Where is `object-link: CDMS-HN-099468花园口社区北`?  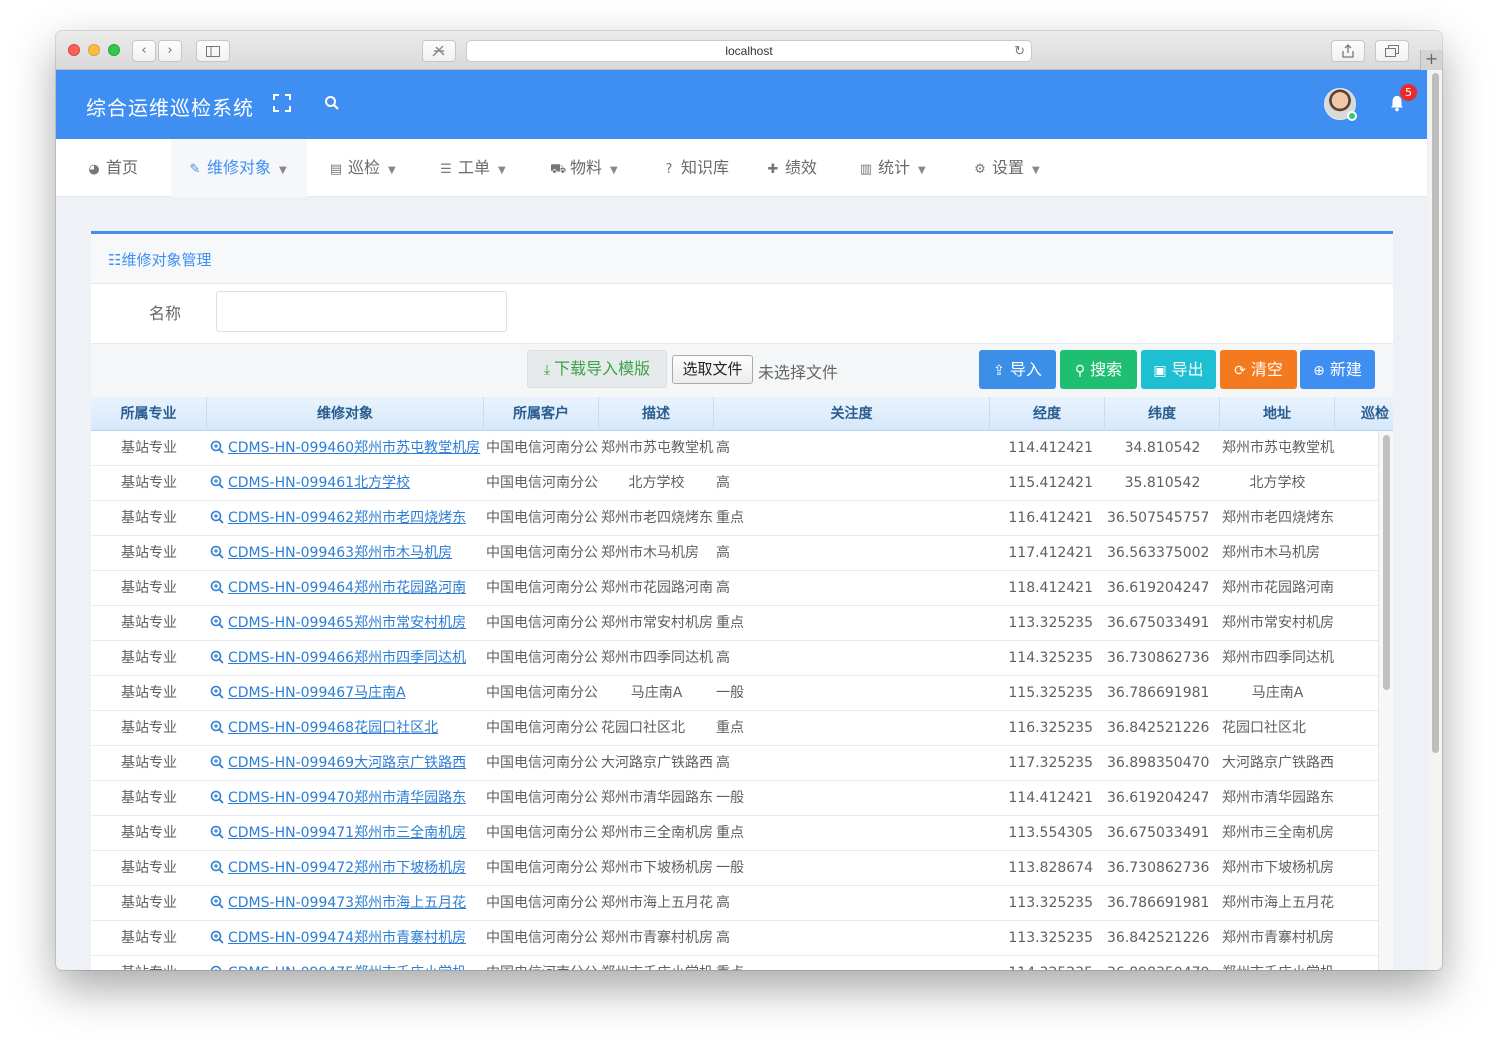 object-link: CDMS-HN-099468花园口社区北 is located at coordinates (333, 728).